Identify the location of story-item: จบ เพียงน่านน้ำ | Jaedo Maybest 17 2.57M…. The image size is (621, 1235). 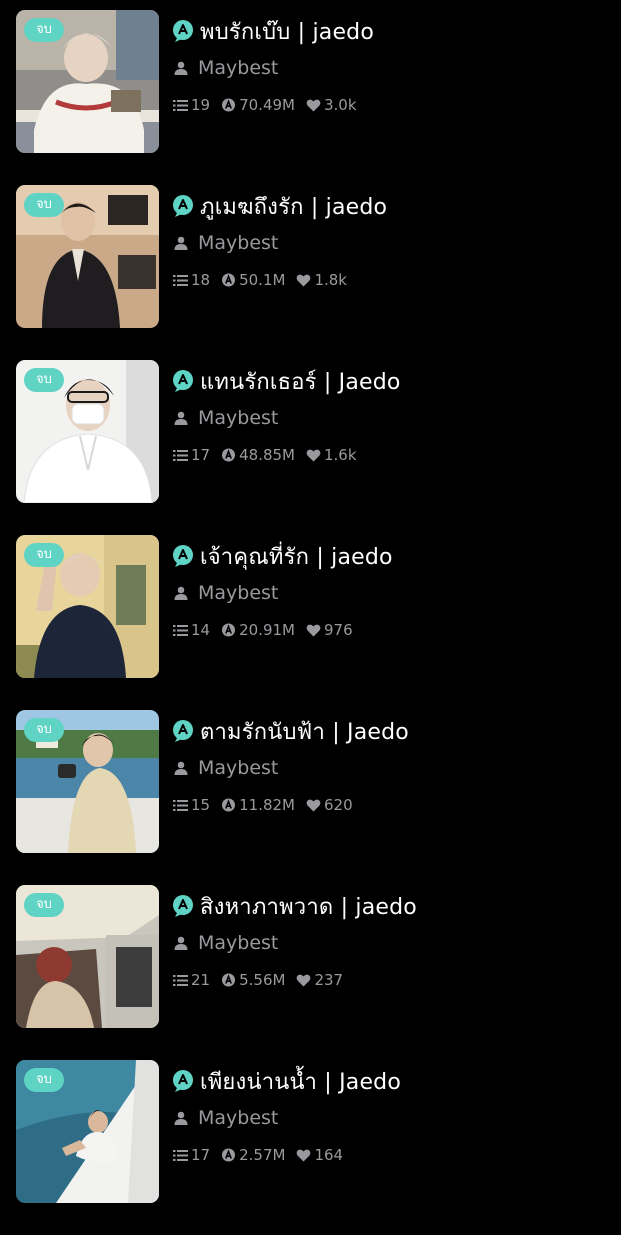
(310, 1147).